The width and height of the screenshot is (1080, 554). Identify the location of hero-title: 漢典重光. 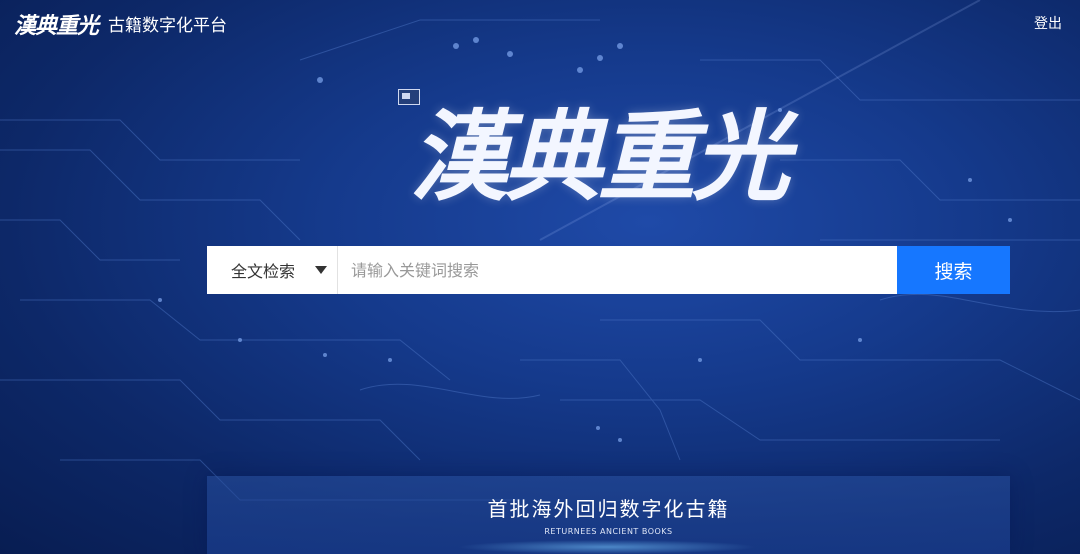
(600, 157).